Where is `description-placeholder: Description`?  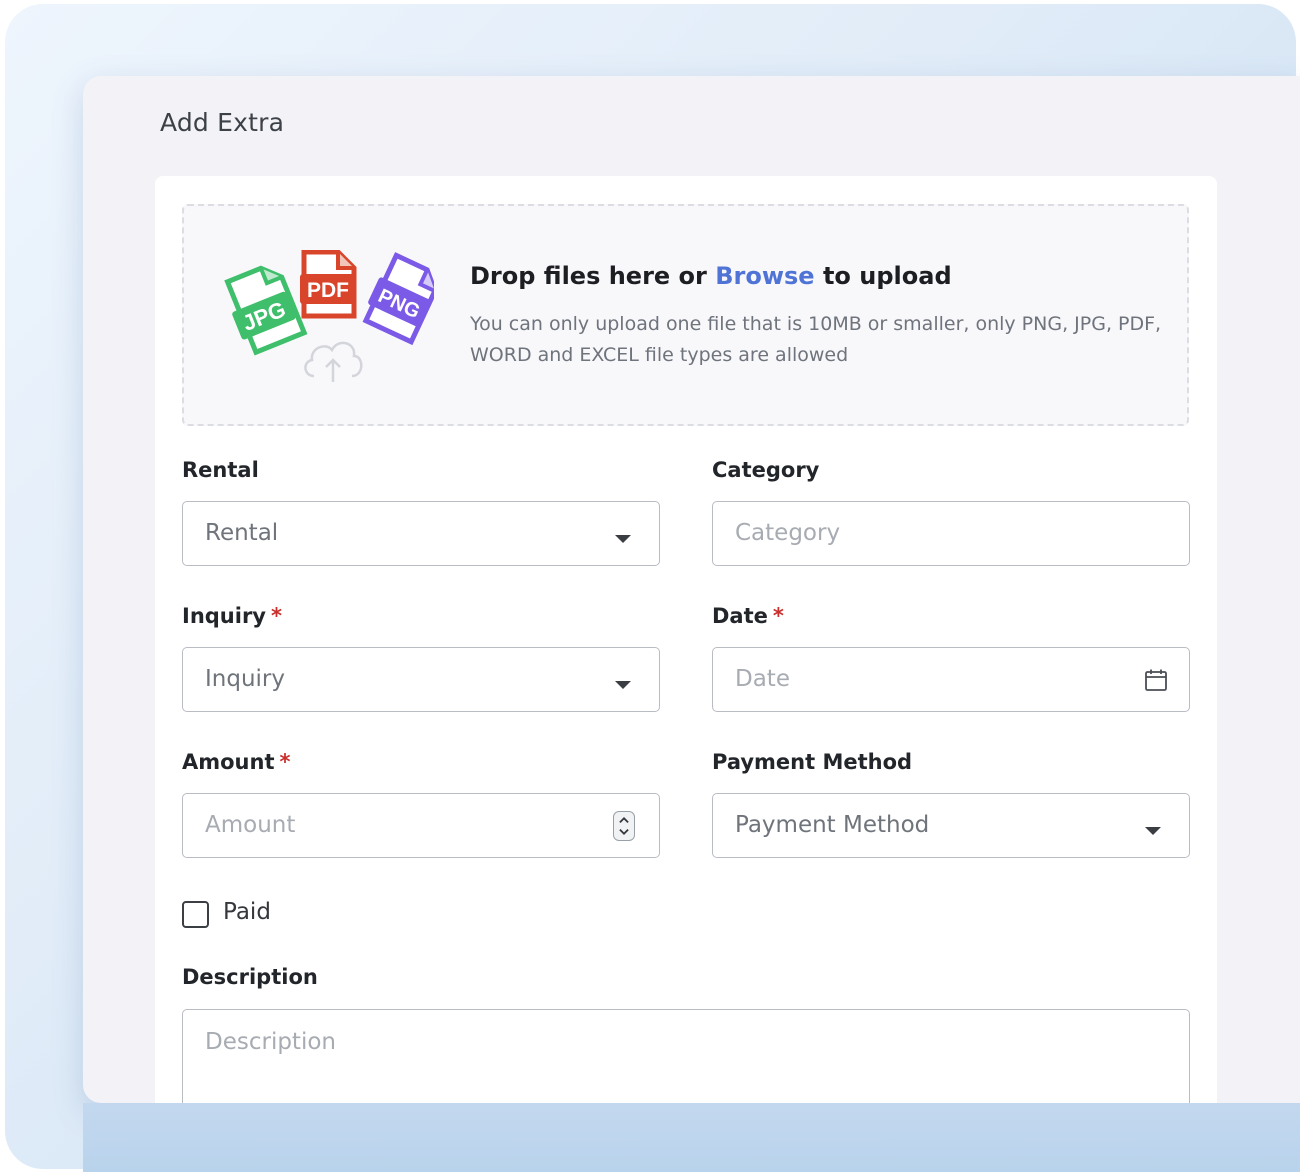
description-placeholder: Description is located at coordinates (270, 1042).